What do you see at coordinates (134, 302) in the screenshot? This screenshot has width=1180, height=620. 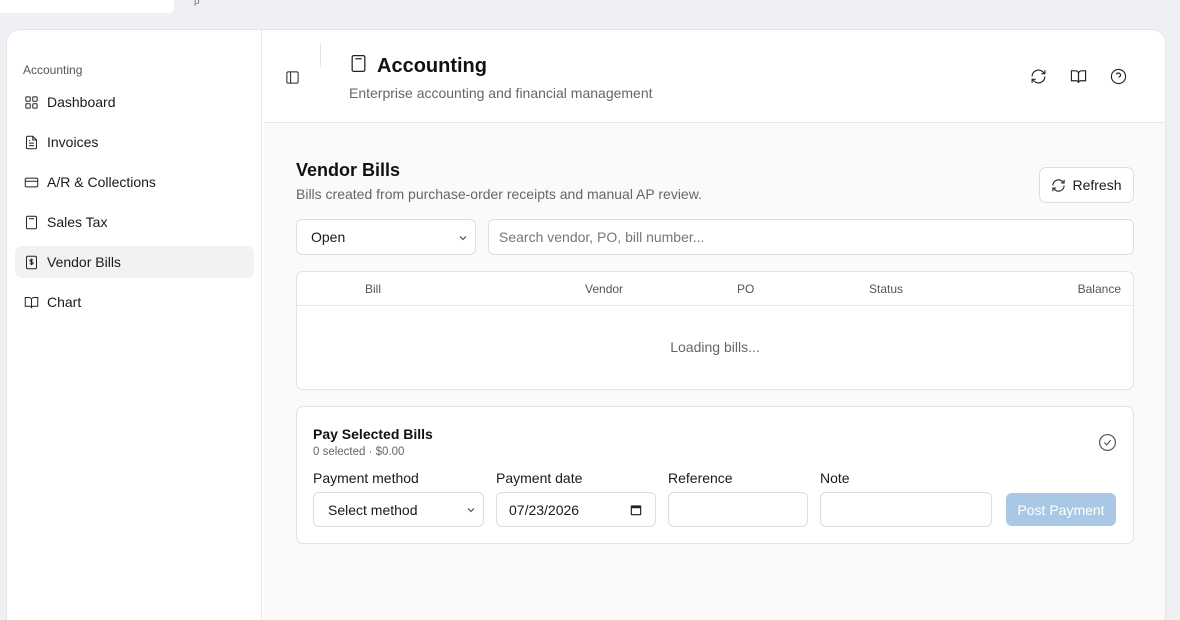 I see `sidebar-item-chart: Chart` at bounding box center [134, 302].